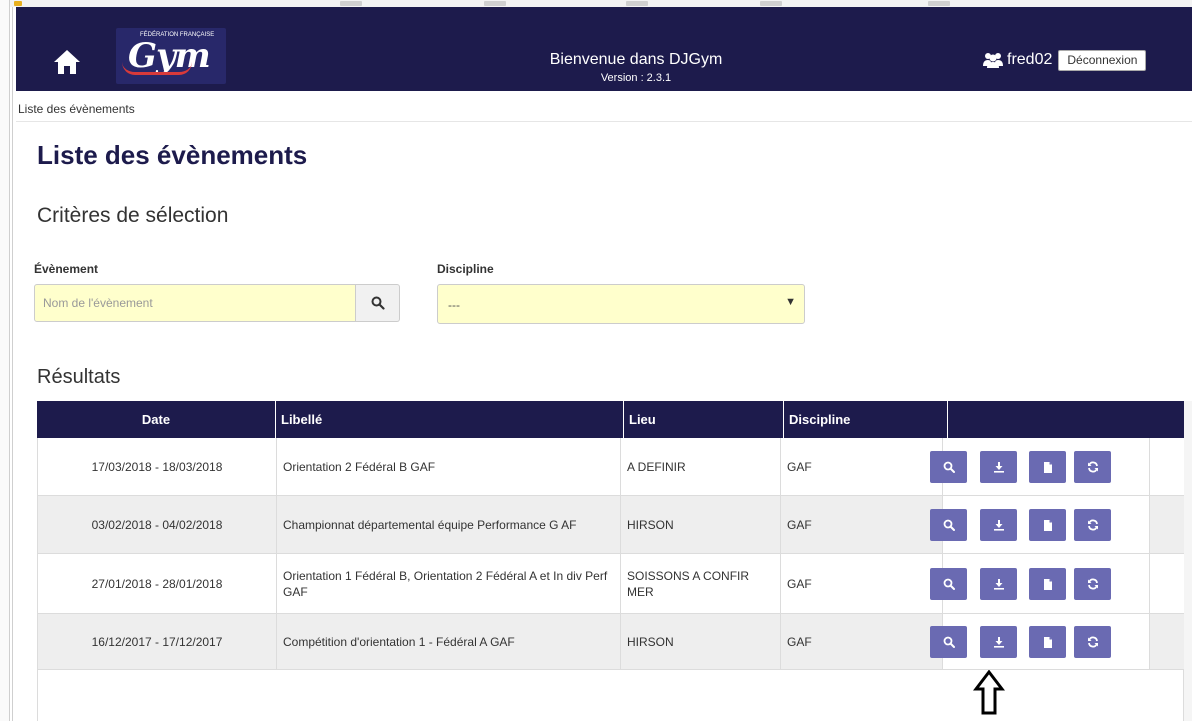  What do you see at coordinates (865, 419) in the screenshot?
I see `column-header-discipline: Discipline` at bounding box center [865, 419].